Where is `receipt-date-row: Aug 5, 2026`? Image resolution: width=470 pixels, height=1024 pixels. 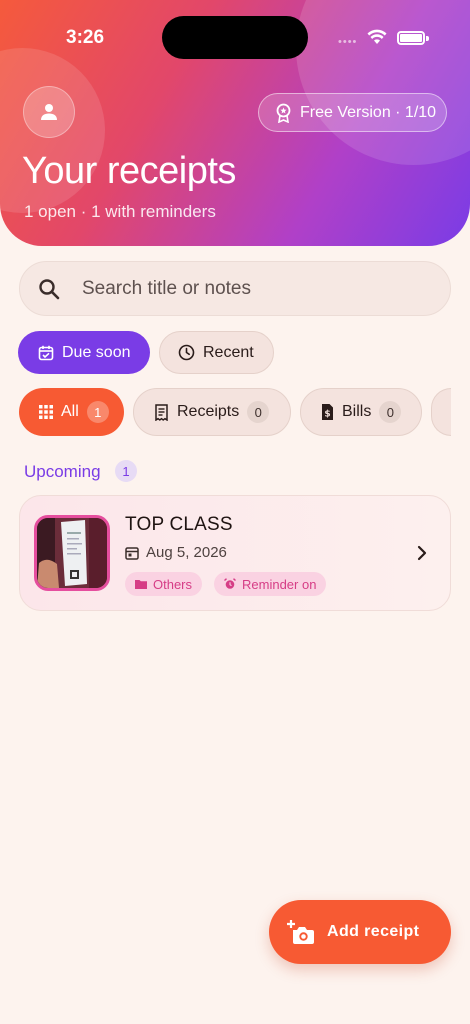
receipt-date-row: Aug 5, 2026 is located at coordinates (176, 552).